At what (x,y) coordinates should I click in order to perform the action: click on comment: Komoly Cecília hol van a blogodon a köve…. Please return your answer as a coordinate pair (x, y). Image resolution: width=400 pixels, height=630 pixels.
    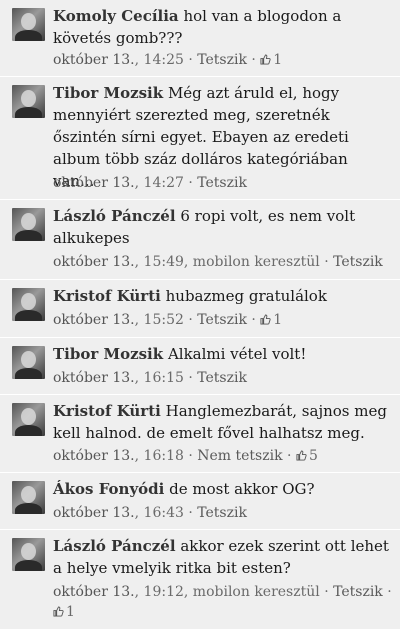
    Looking at the image, I should click on (200, 38).